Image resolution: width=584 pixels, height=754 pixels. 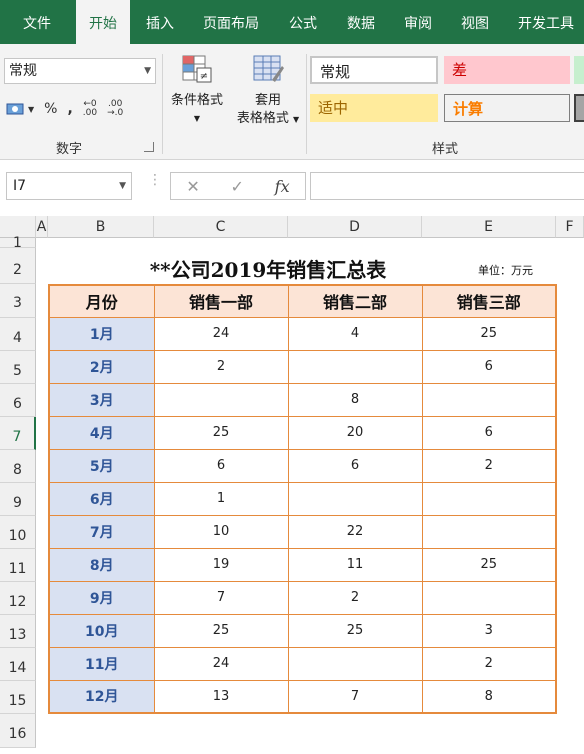 What do you see at coordinates (268, 268) in the screenshot?
I see `sheet-title: **公司2019年销售汇总表` at bounding box center [268, 268].